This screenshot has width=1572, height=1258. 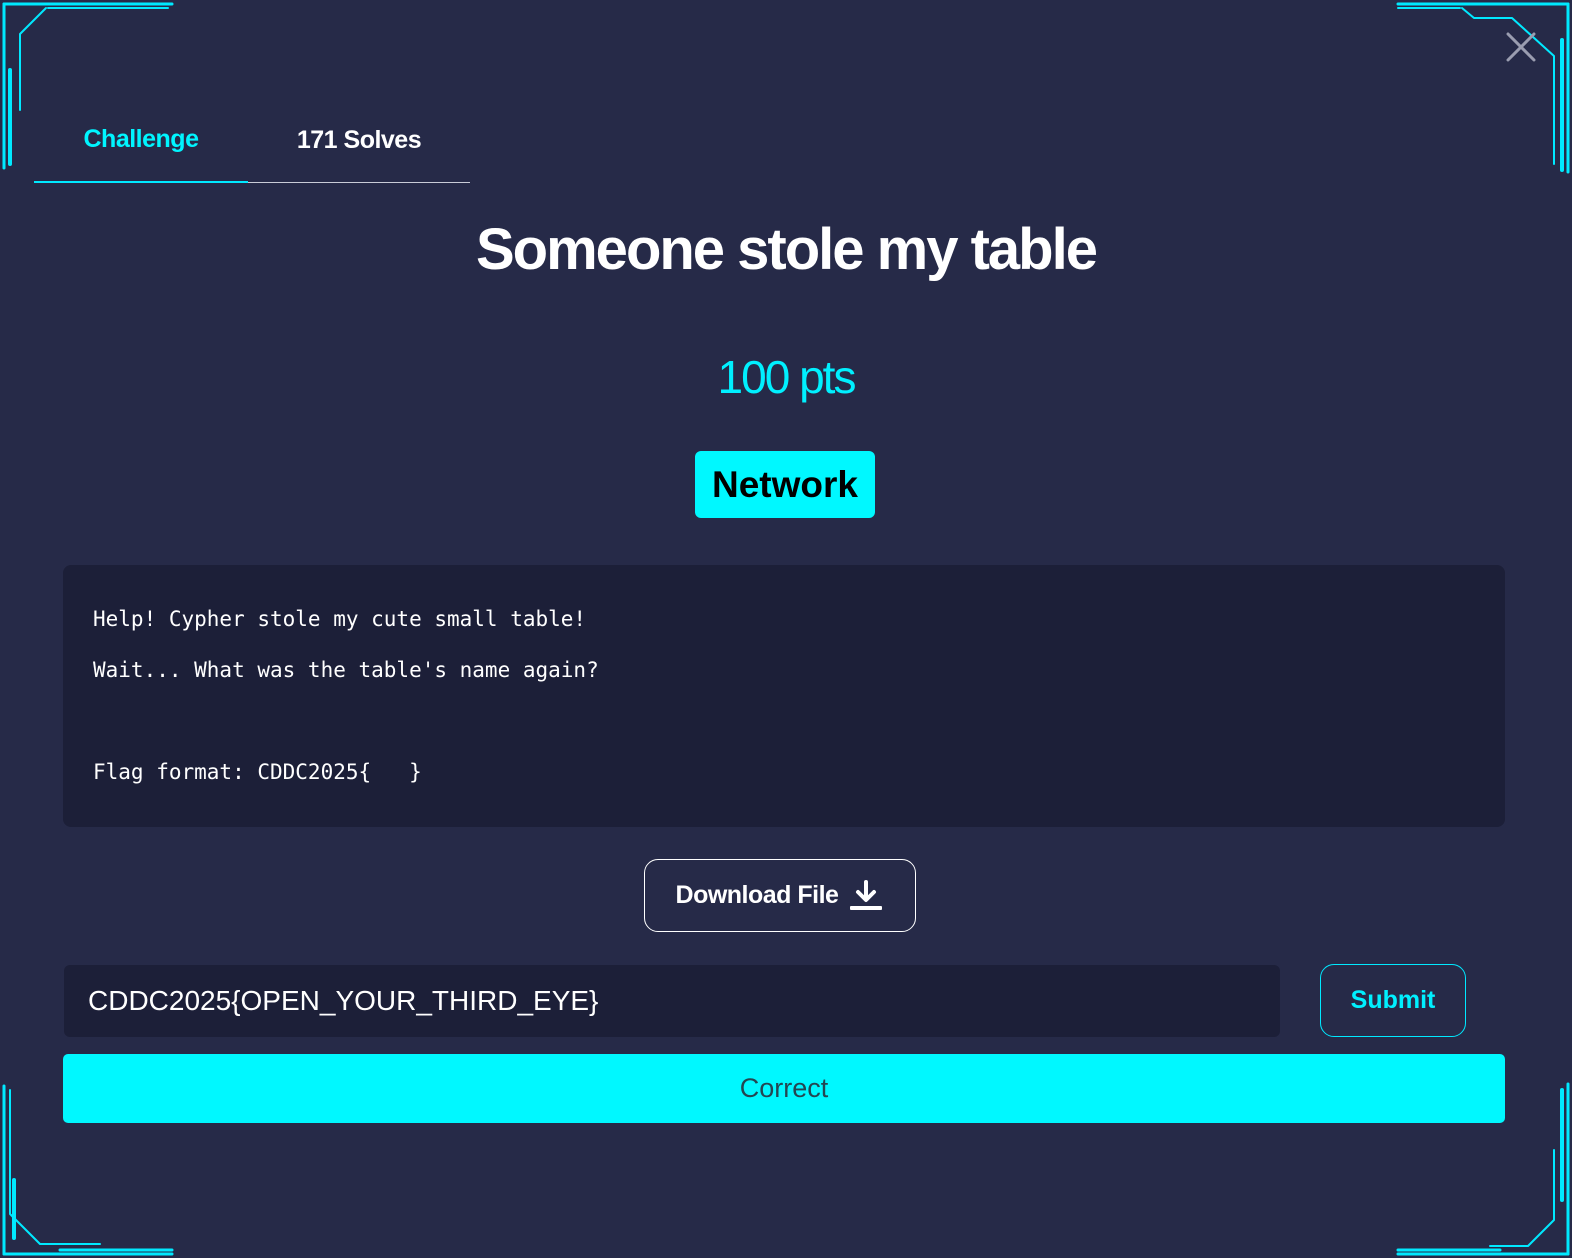 I want to click on download-icon, so click(x=866, y=896).